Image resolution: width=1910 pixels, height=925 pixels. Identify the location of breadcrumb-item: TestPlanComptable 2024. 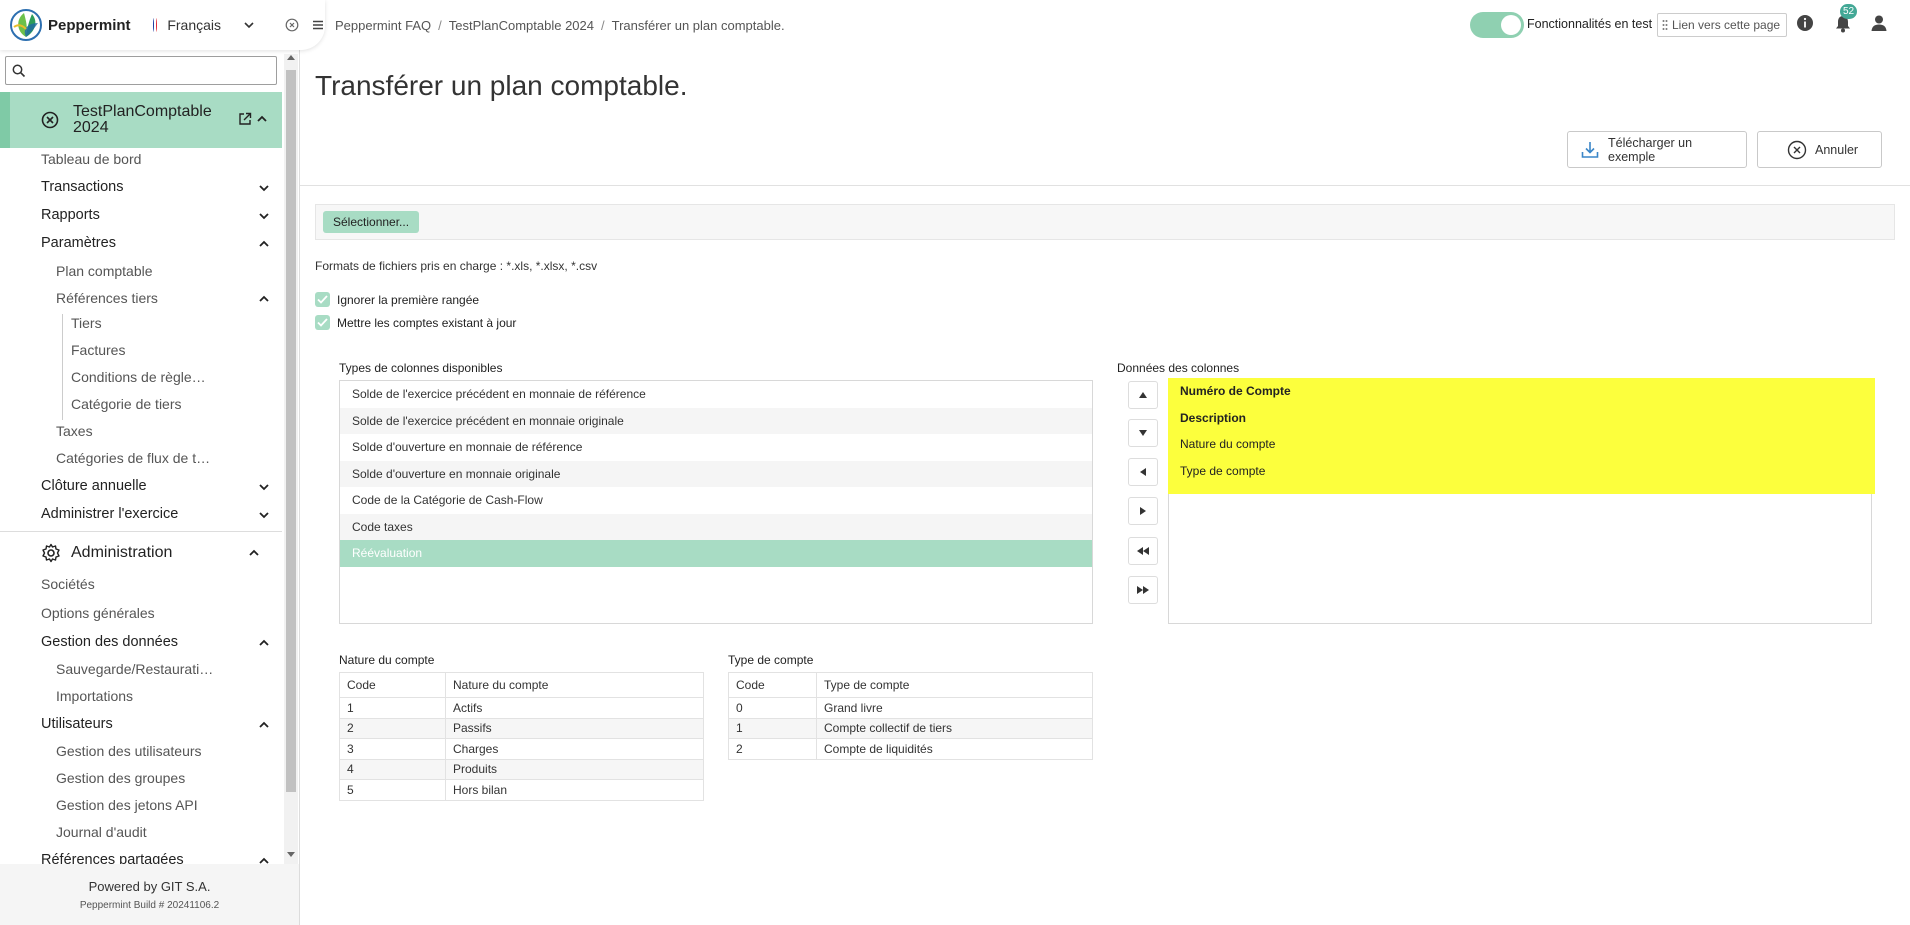
(521, 25).